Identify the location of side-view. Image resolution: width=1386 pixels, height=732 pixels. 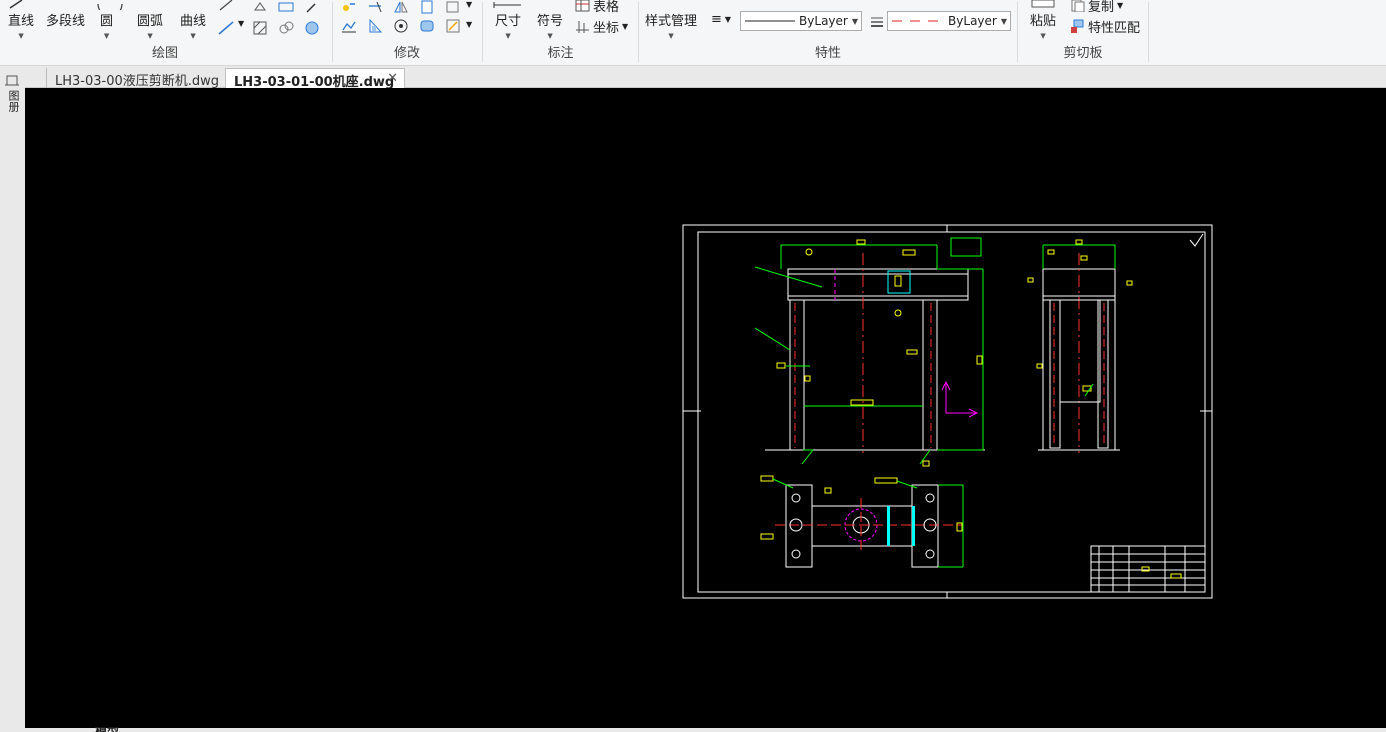
(1080, 346).